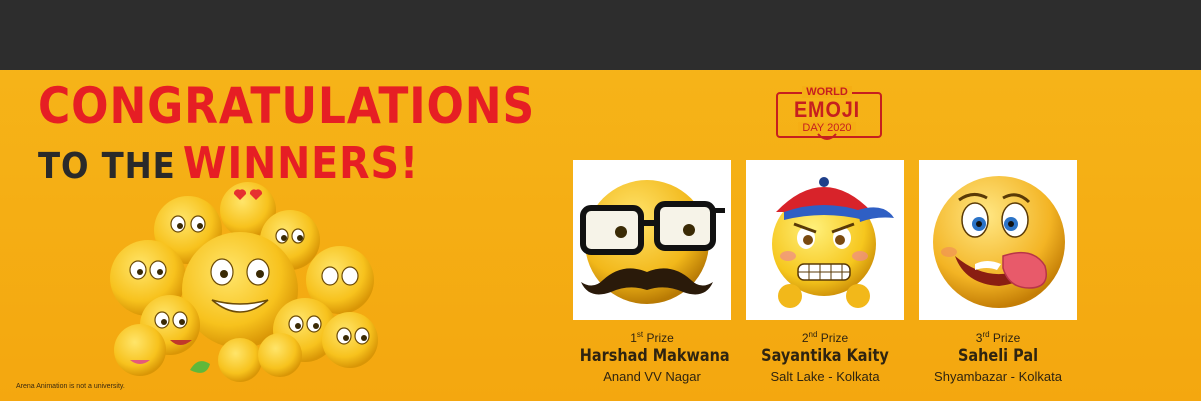 The height and width of the screenshot is (401, 1201). I want to click on prize-suffix: rd, so click(986, 334).